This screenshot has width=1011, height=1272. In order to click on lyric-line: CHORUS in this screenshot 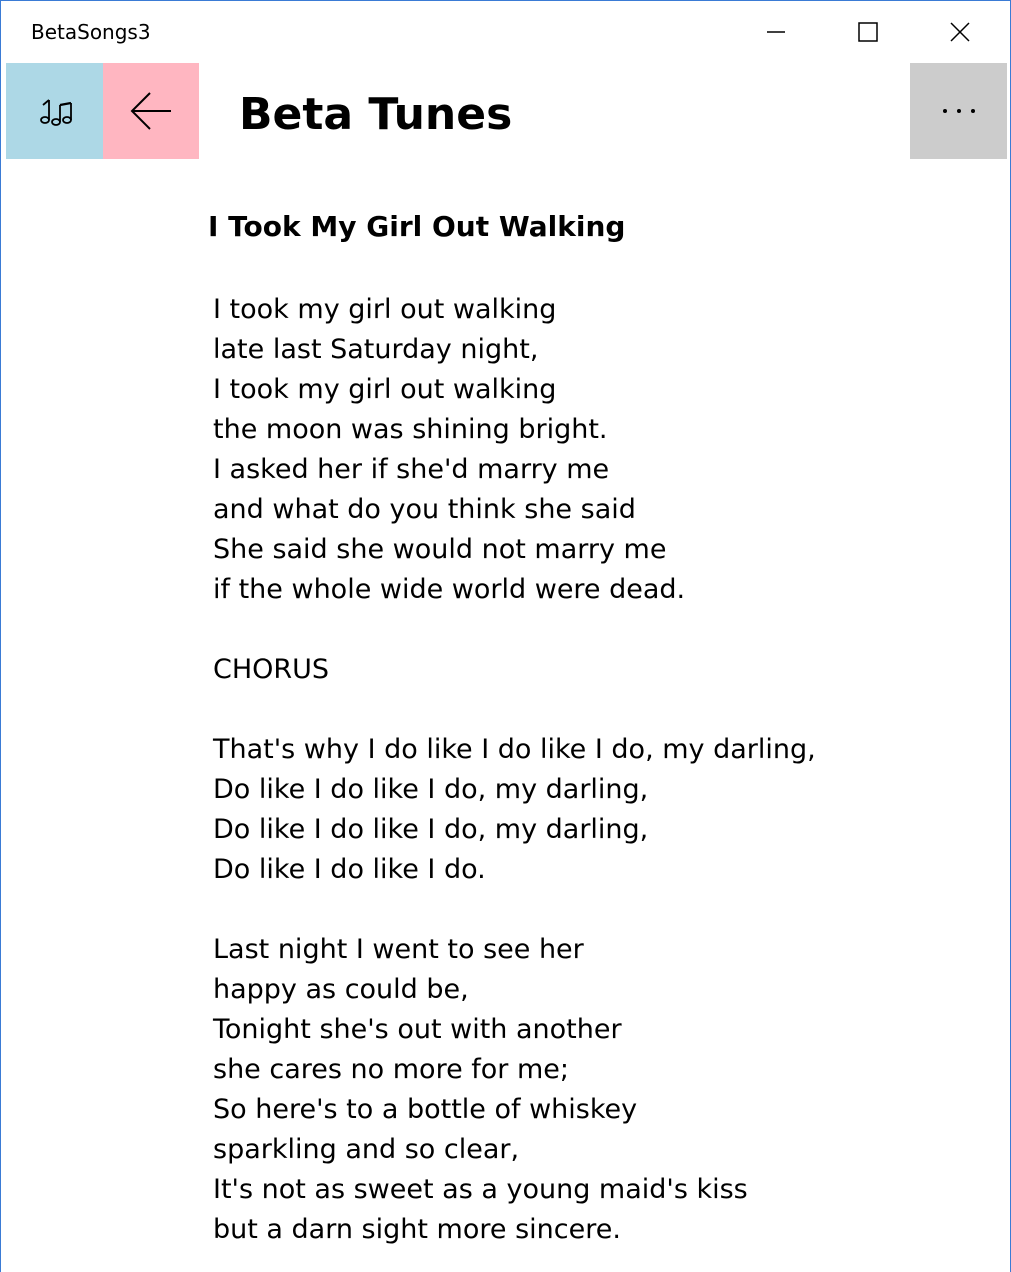, I will do `click(271, 669)`.